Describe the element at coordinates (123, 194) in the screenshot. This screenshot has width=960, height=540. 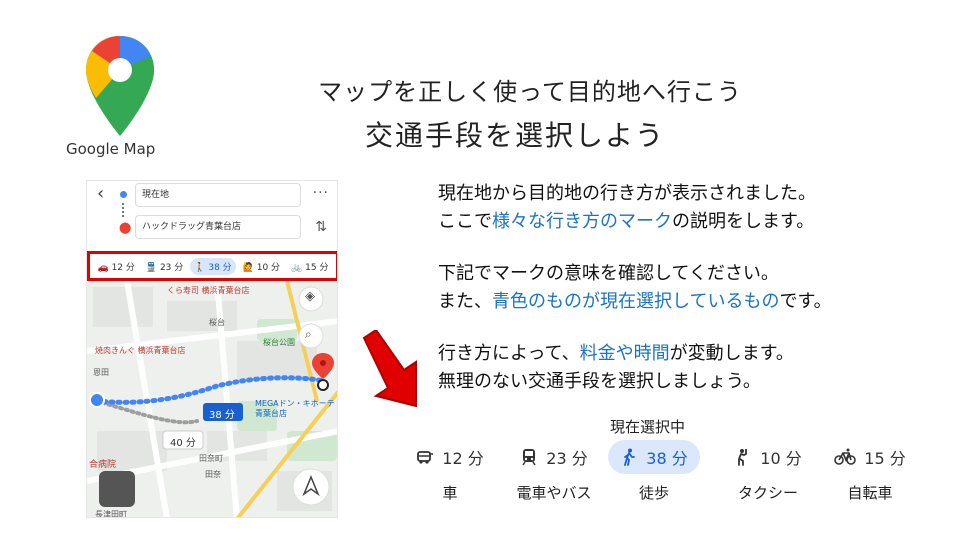
I see `origin-dot-icon` at that location.